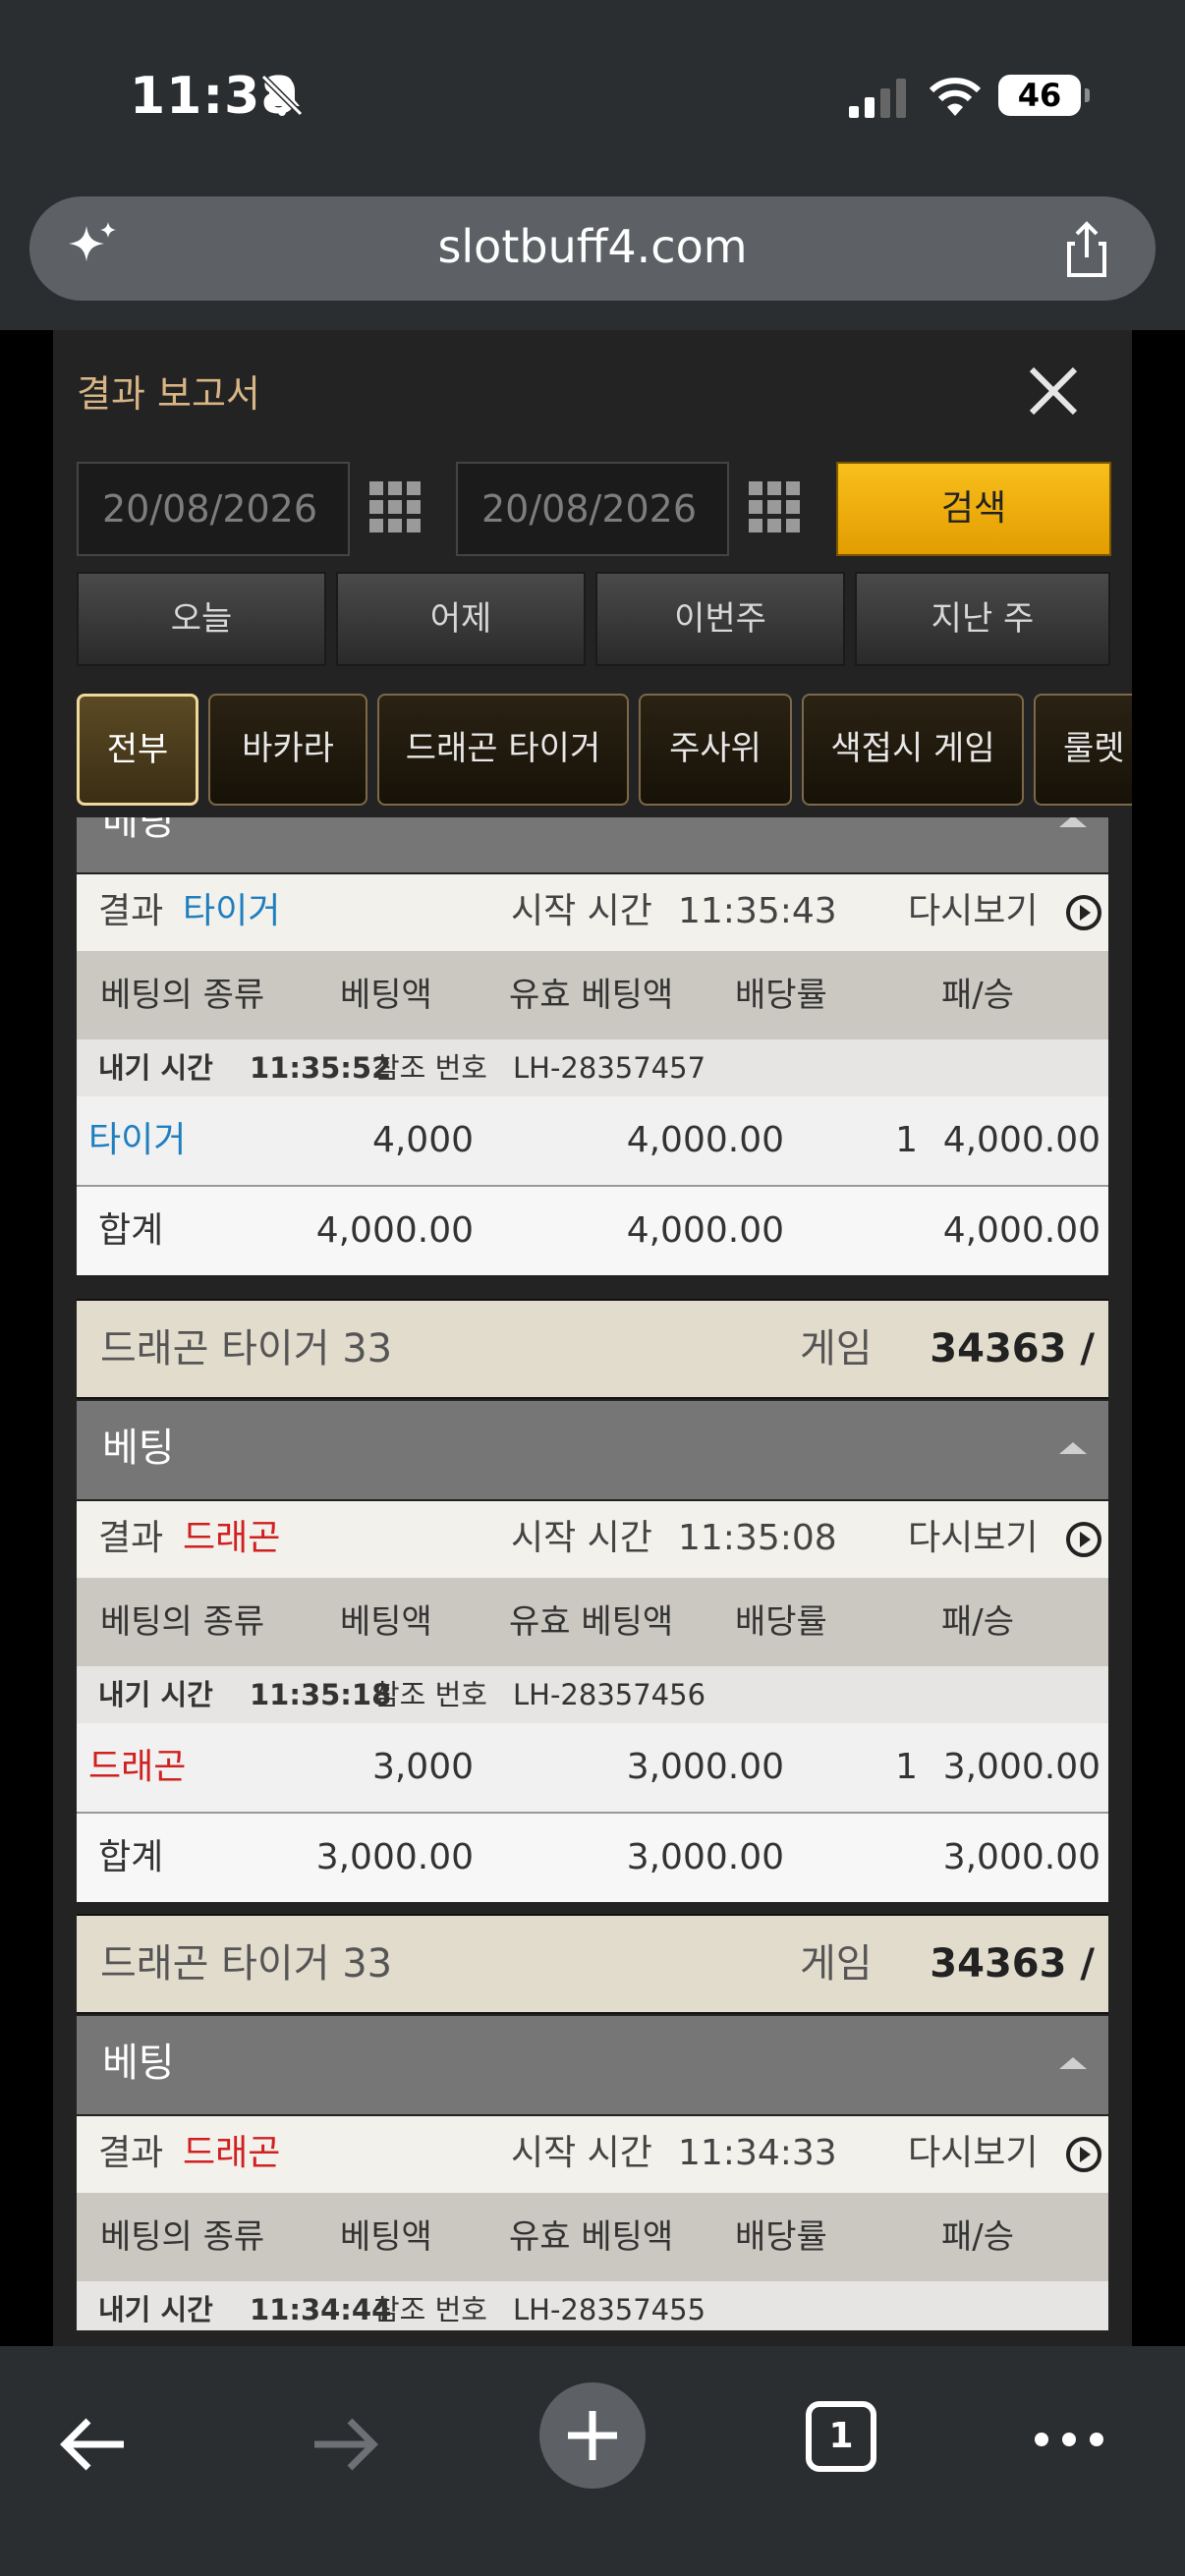  Describe the element at coordinates (288, 750) in the screenshot. I see `tab-baccarat: 바카라` at that location.